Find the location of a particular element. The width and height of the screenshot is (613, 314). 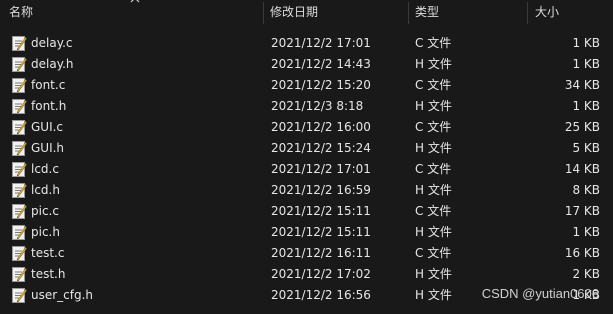

file-size: 5 KB is located at coordinates (586, 148).